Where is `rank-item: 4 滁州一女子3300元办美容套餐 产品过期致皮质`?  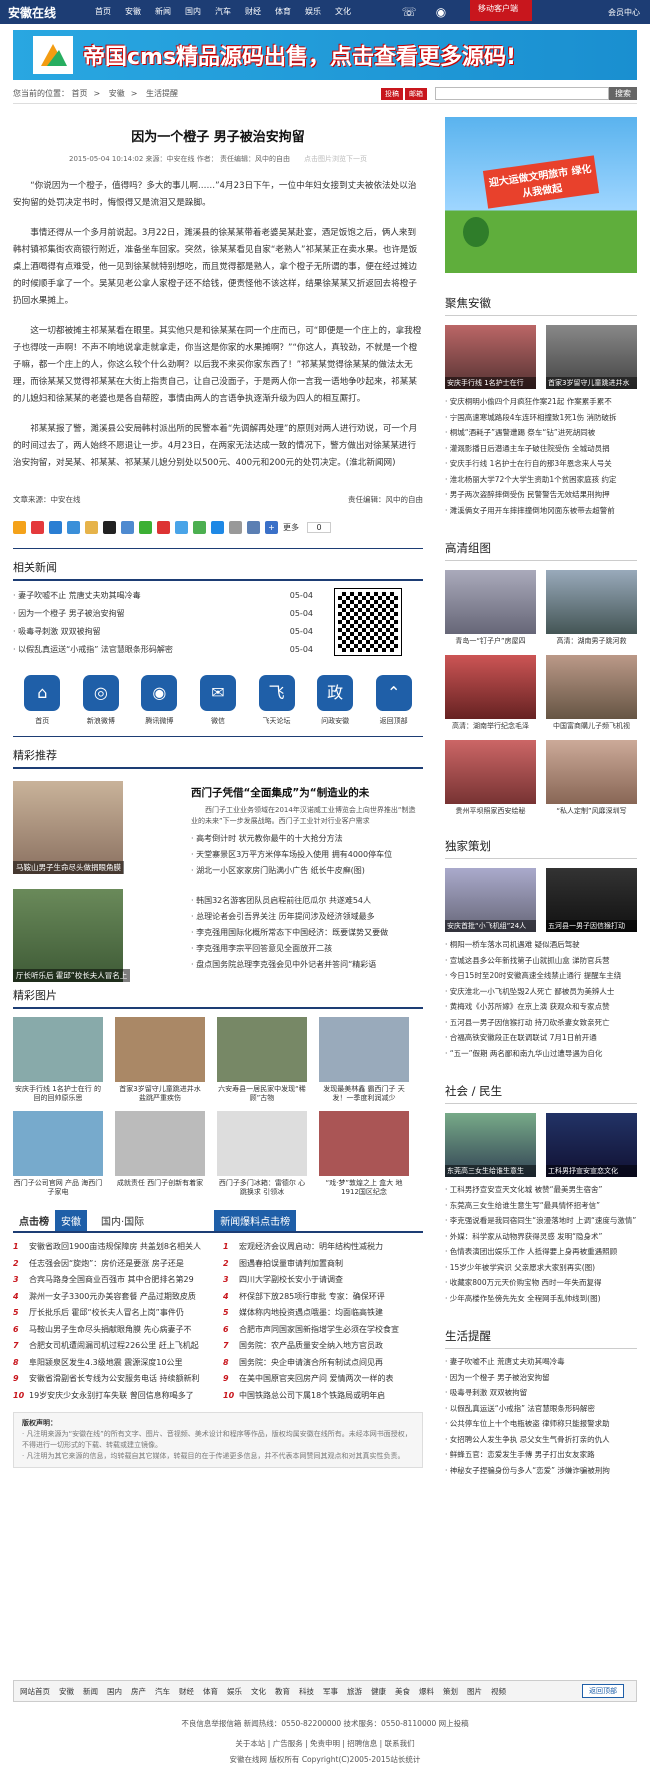
rank-item: 4 滁州一女子3300元办美容套餐 产品过期致皮质 is located at coordinates (113, 1297).